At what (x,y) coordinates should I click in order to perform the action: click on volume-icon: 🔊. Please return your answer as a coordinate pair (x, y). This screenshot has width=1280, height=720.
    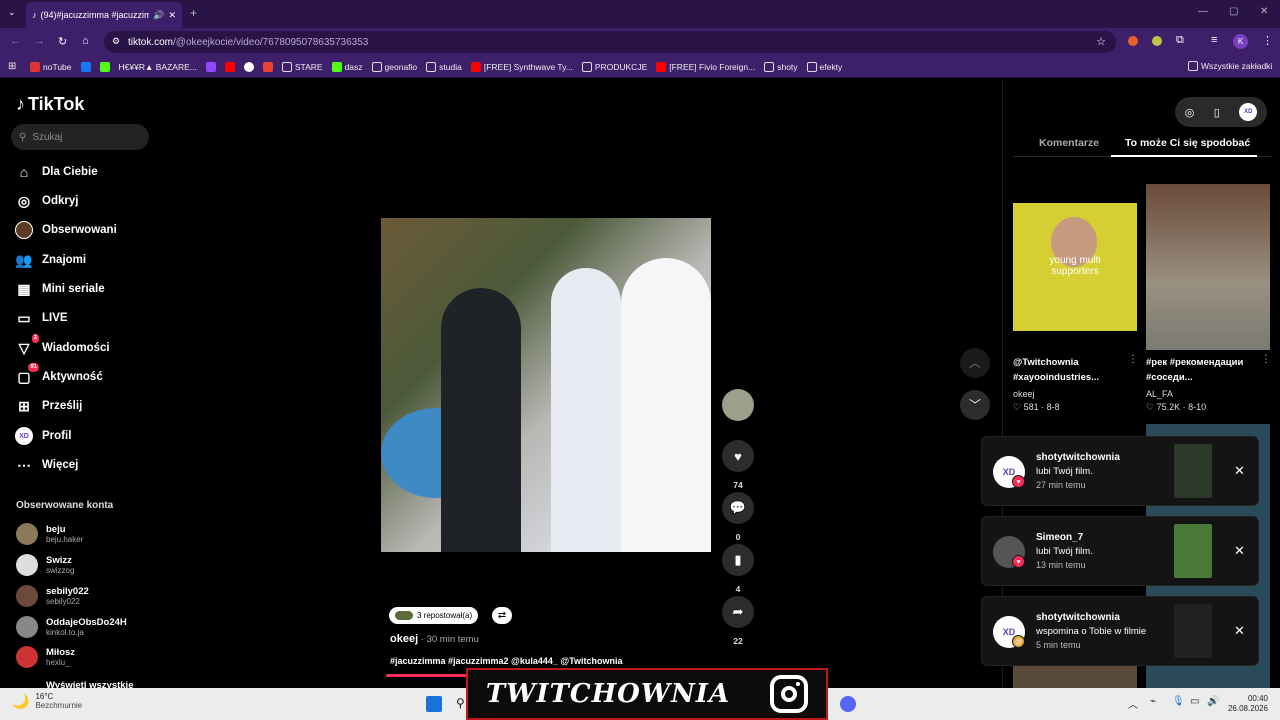
    Looking at the image, I should click on (1213, 701).